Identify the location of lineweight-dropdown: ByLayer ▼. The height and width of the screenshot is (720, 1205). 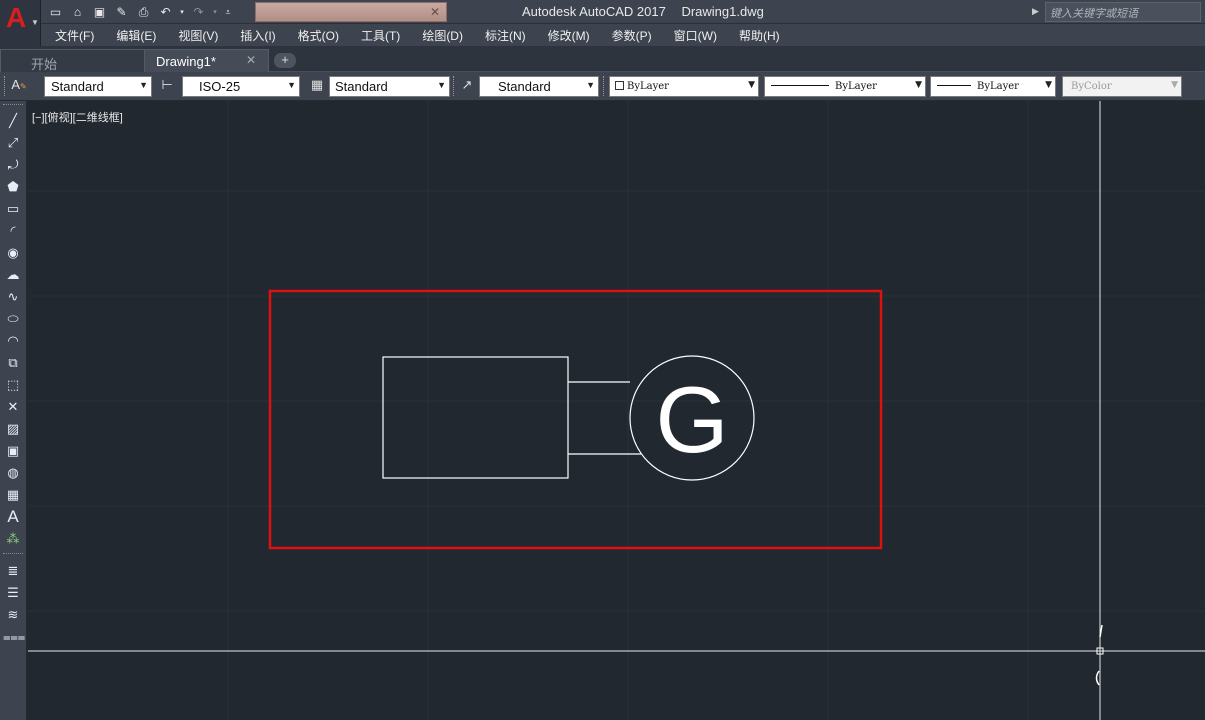
(993, 86).